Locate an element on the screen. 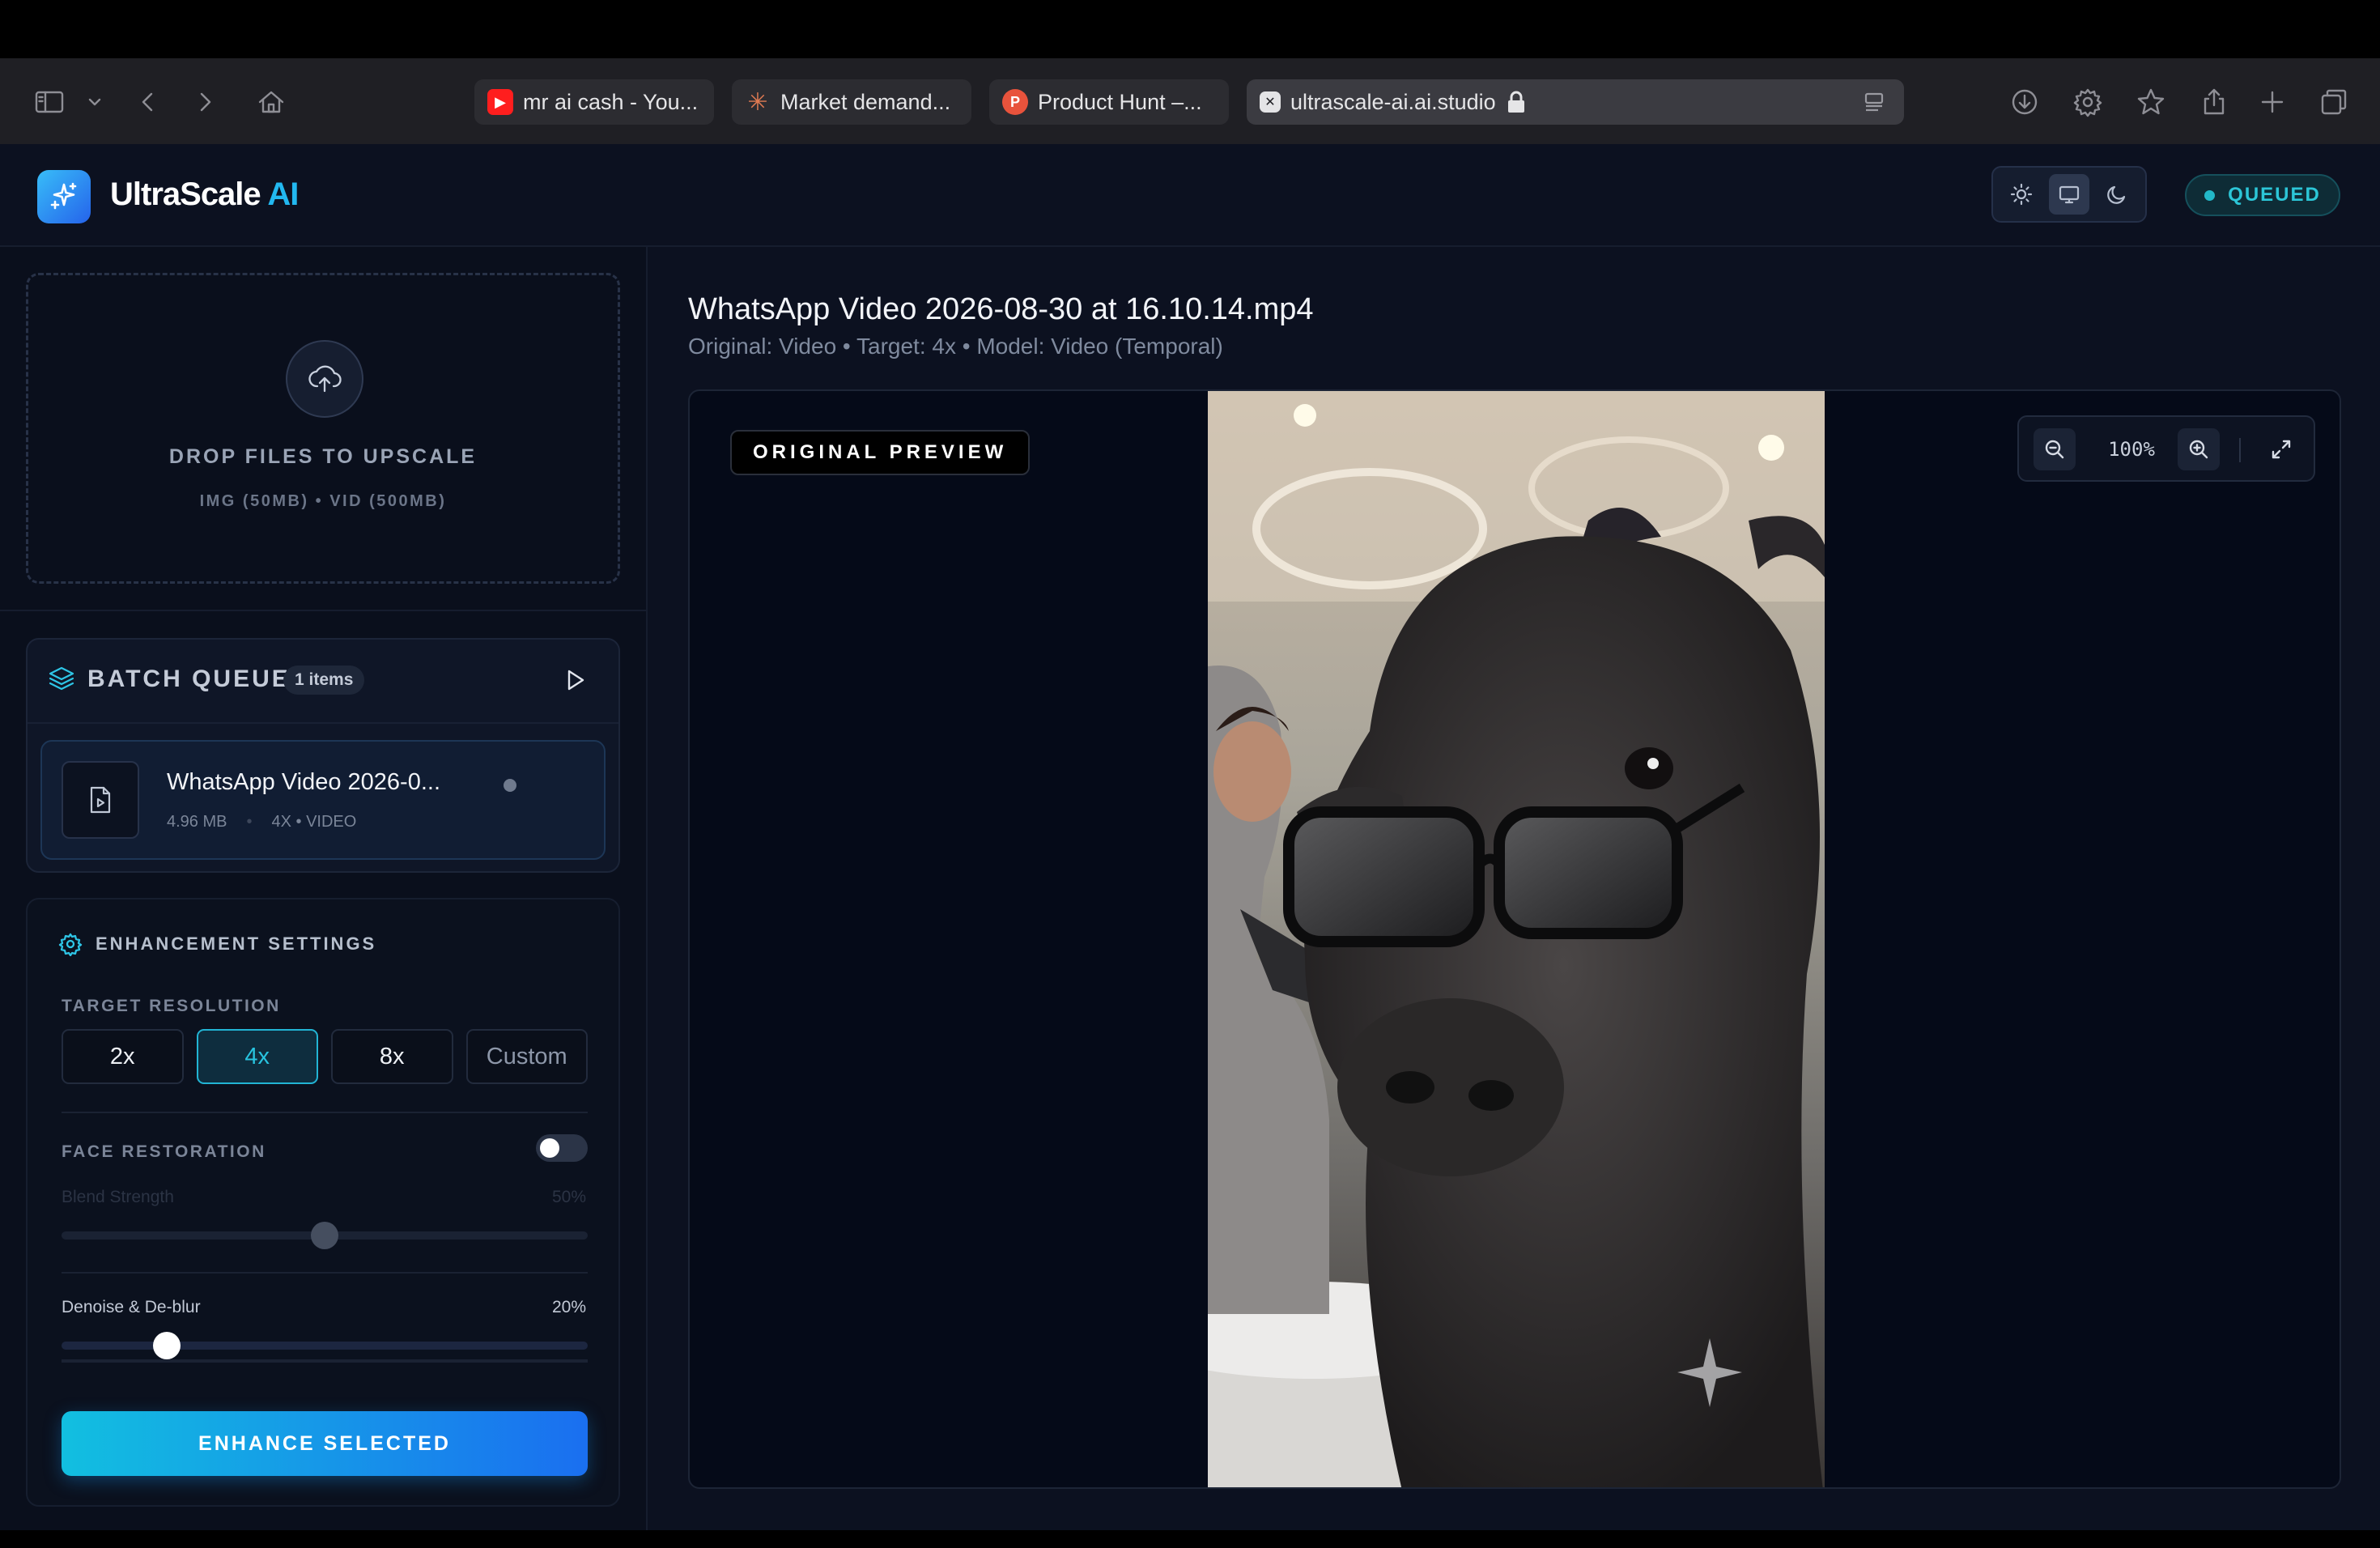 The image size is (2380, 1548). layers-icon is located at coordinates (61, 678).